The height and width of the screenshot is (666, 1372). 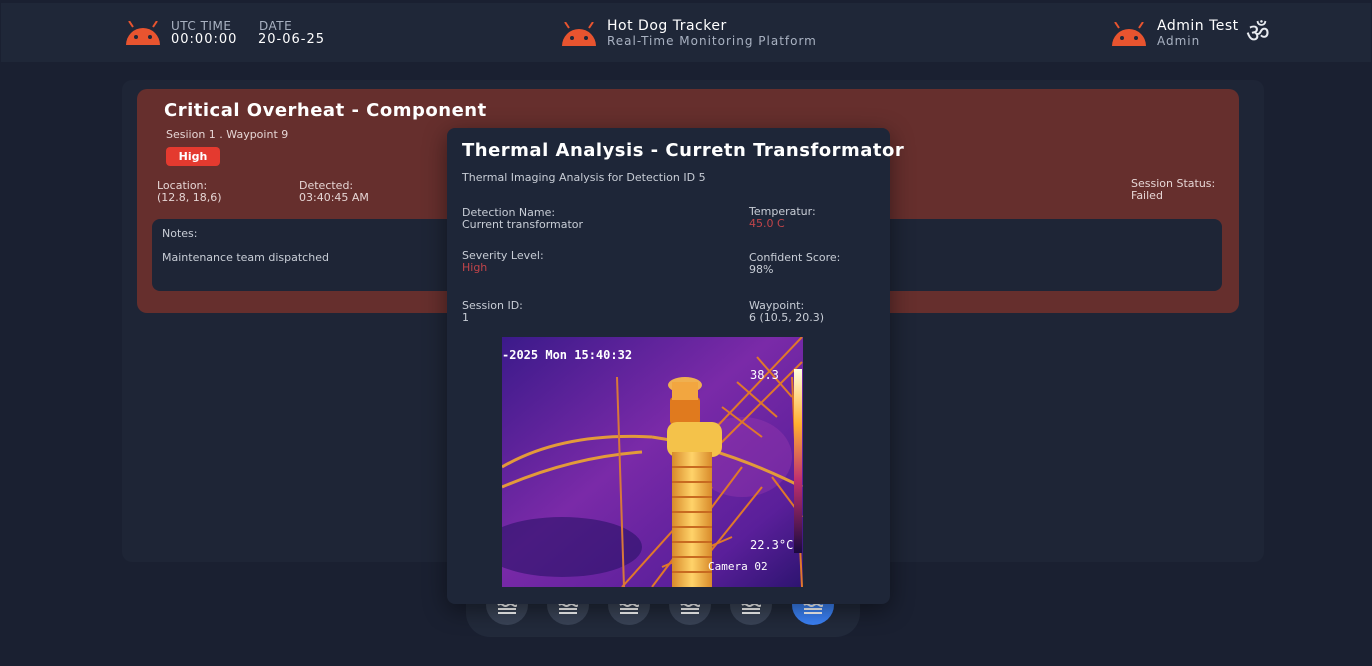 What do you see at coordinates (475, 267) in the screenshot?
I see `severity-level-value: High` at bounding box center [475, 267].